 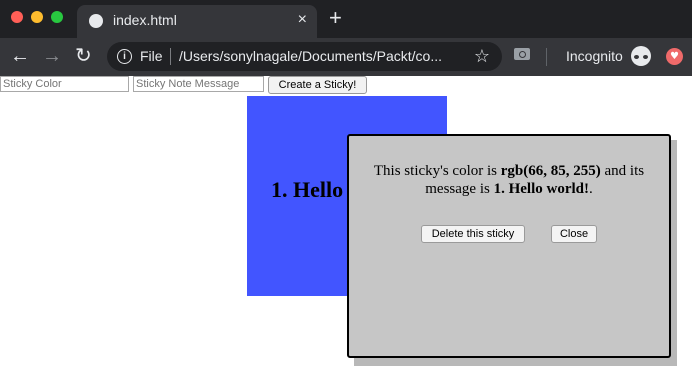 I want to click on dialog-msg-prefix: This sticky's color is, so click(x=437, y=171).